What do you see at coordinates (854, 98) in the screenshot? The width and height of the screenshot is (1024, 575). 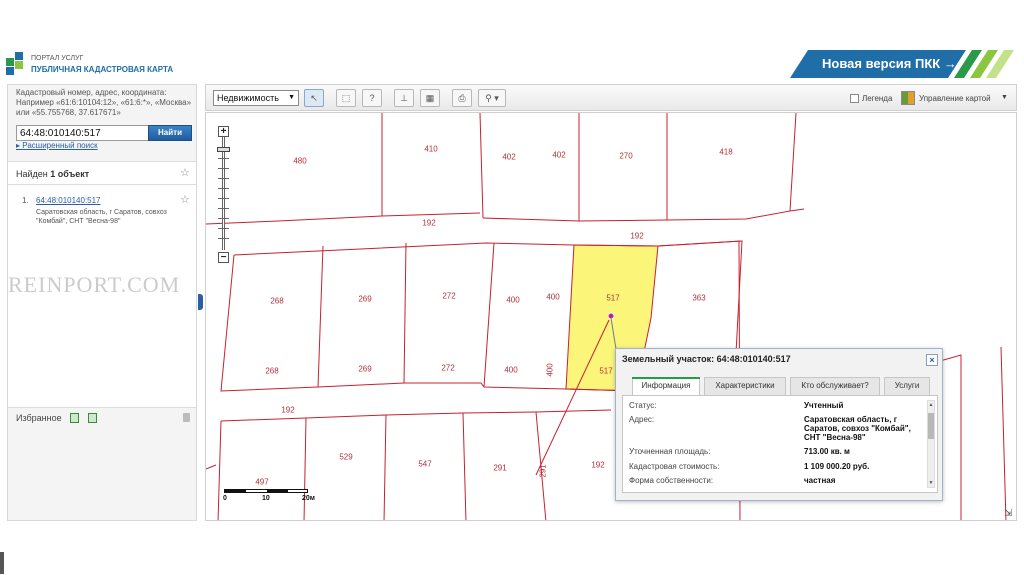 I see `legend-checkbox` at bounding box center [854, 98].